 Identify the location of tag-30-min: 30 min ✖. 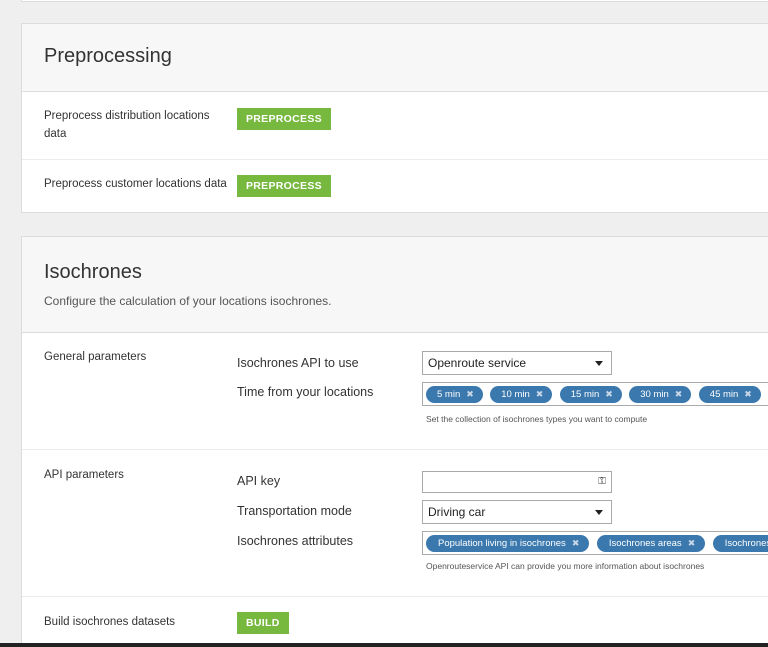
(660, 394).